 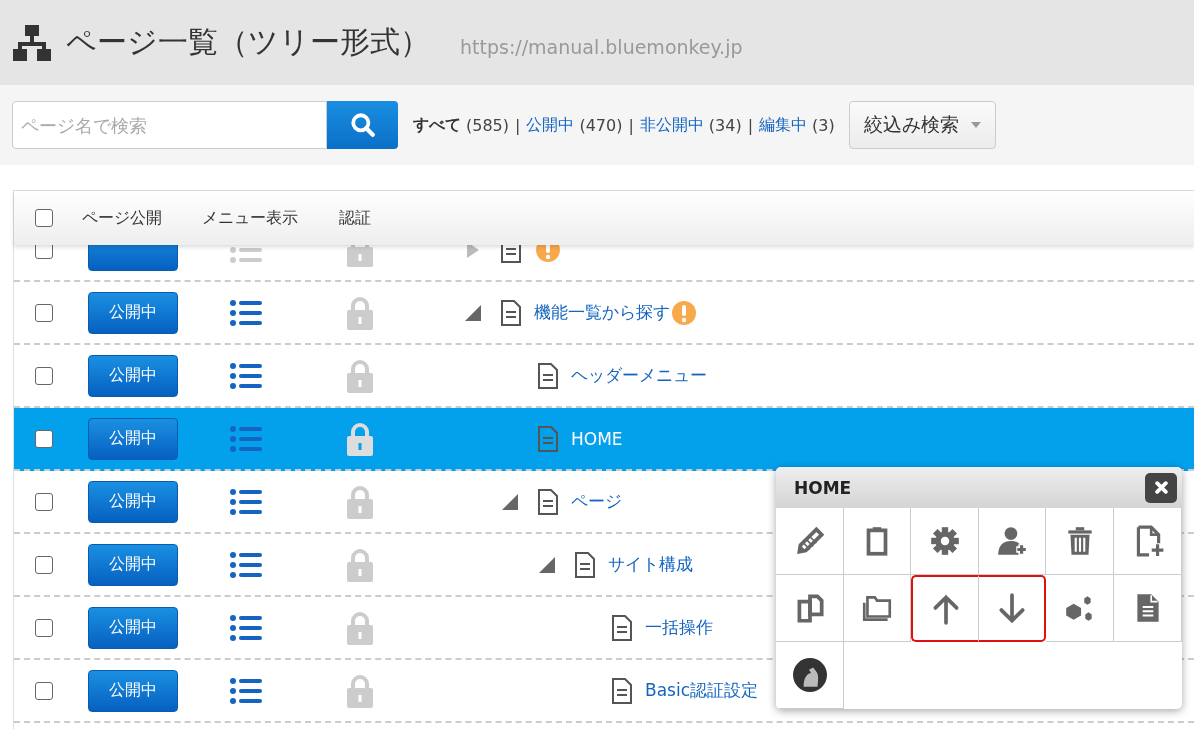 I want to click on sitemap-icon, so click(x=32, y=42).